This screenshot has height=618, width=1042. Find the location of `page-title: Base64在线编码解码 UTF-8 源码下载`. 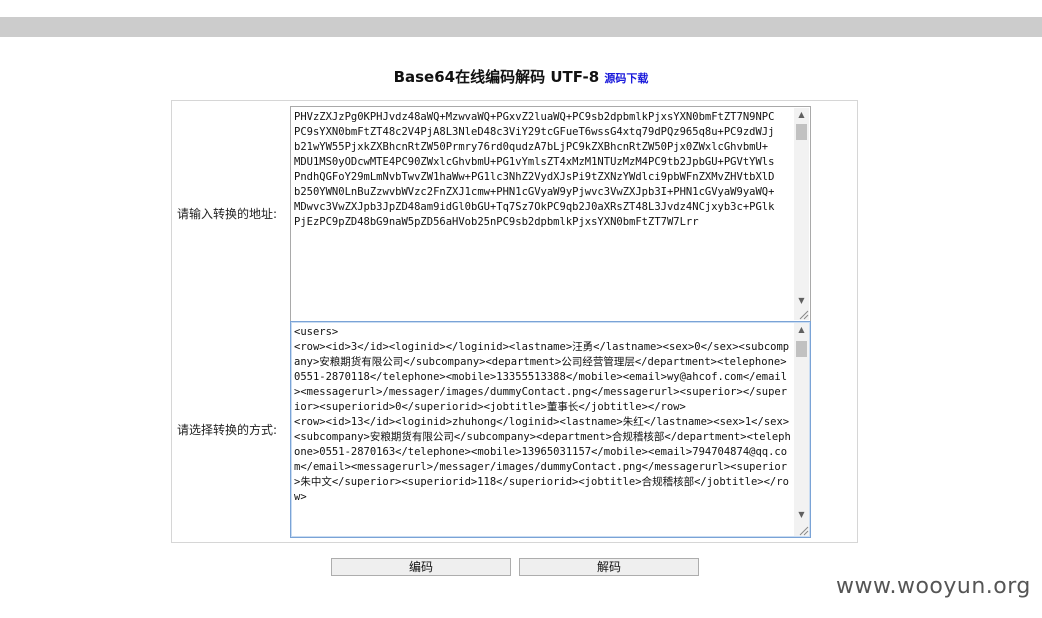

page-title: Base64在线编码解码 UTF-8 源码下载 is located at coordinates (521, 76).